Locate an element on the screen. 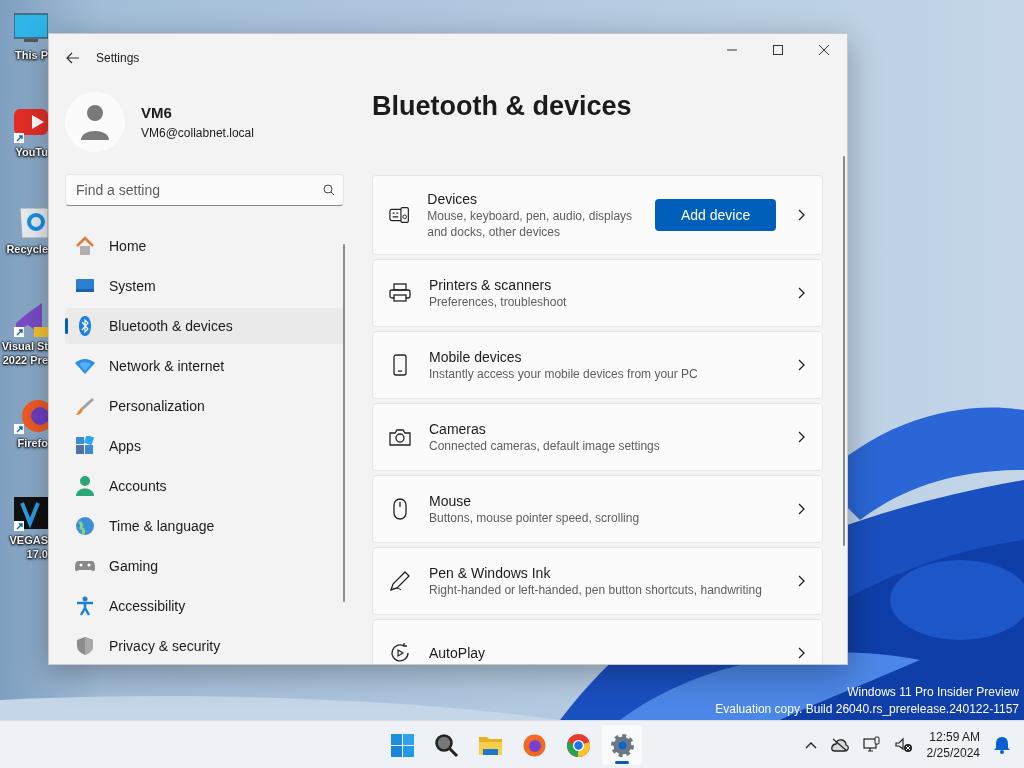 The height and width of the screenshot is (768, 1024). back-icon is located at coordinates (73, 58).